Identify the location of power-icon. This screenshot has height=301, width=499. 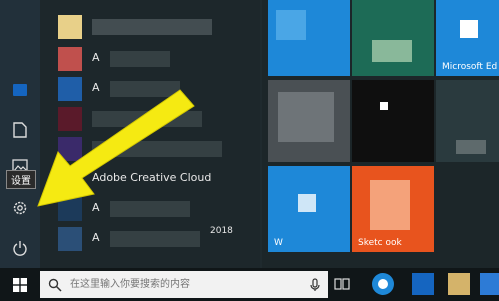
(20, 248).